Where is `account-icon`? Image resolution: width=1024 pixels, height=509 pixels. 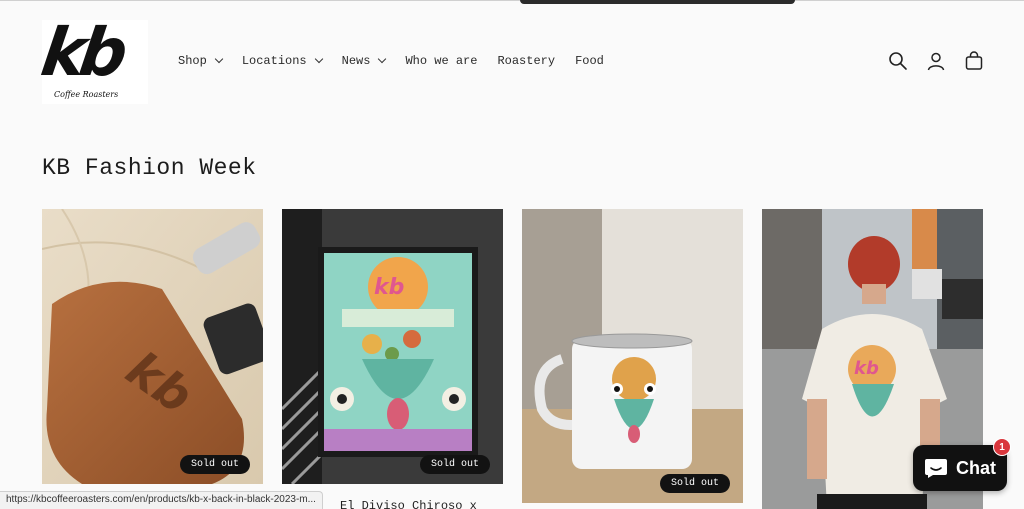 account-icon is located at coordinates (936, 61).